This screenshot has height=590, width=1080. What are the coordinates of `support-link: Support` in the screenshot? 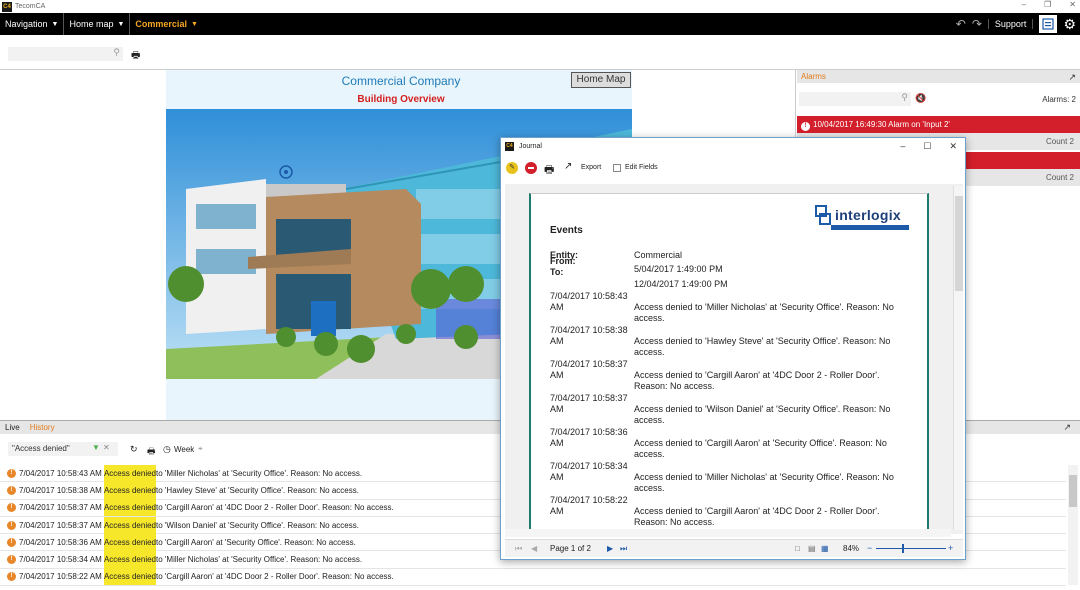 It's located at (1010, 24).